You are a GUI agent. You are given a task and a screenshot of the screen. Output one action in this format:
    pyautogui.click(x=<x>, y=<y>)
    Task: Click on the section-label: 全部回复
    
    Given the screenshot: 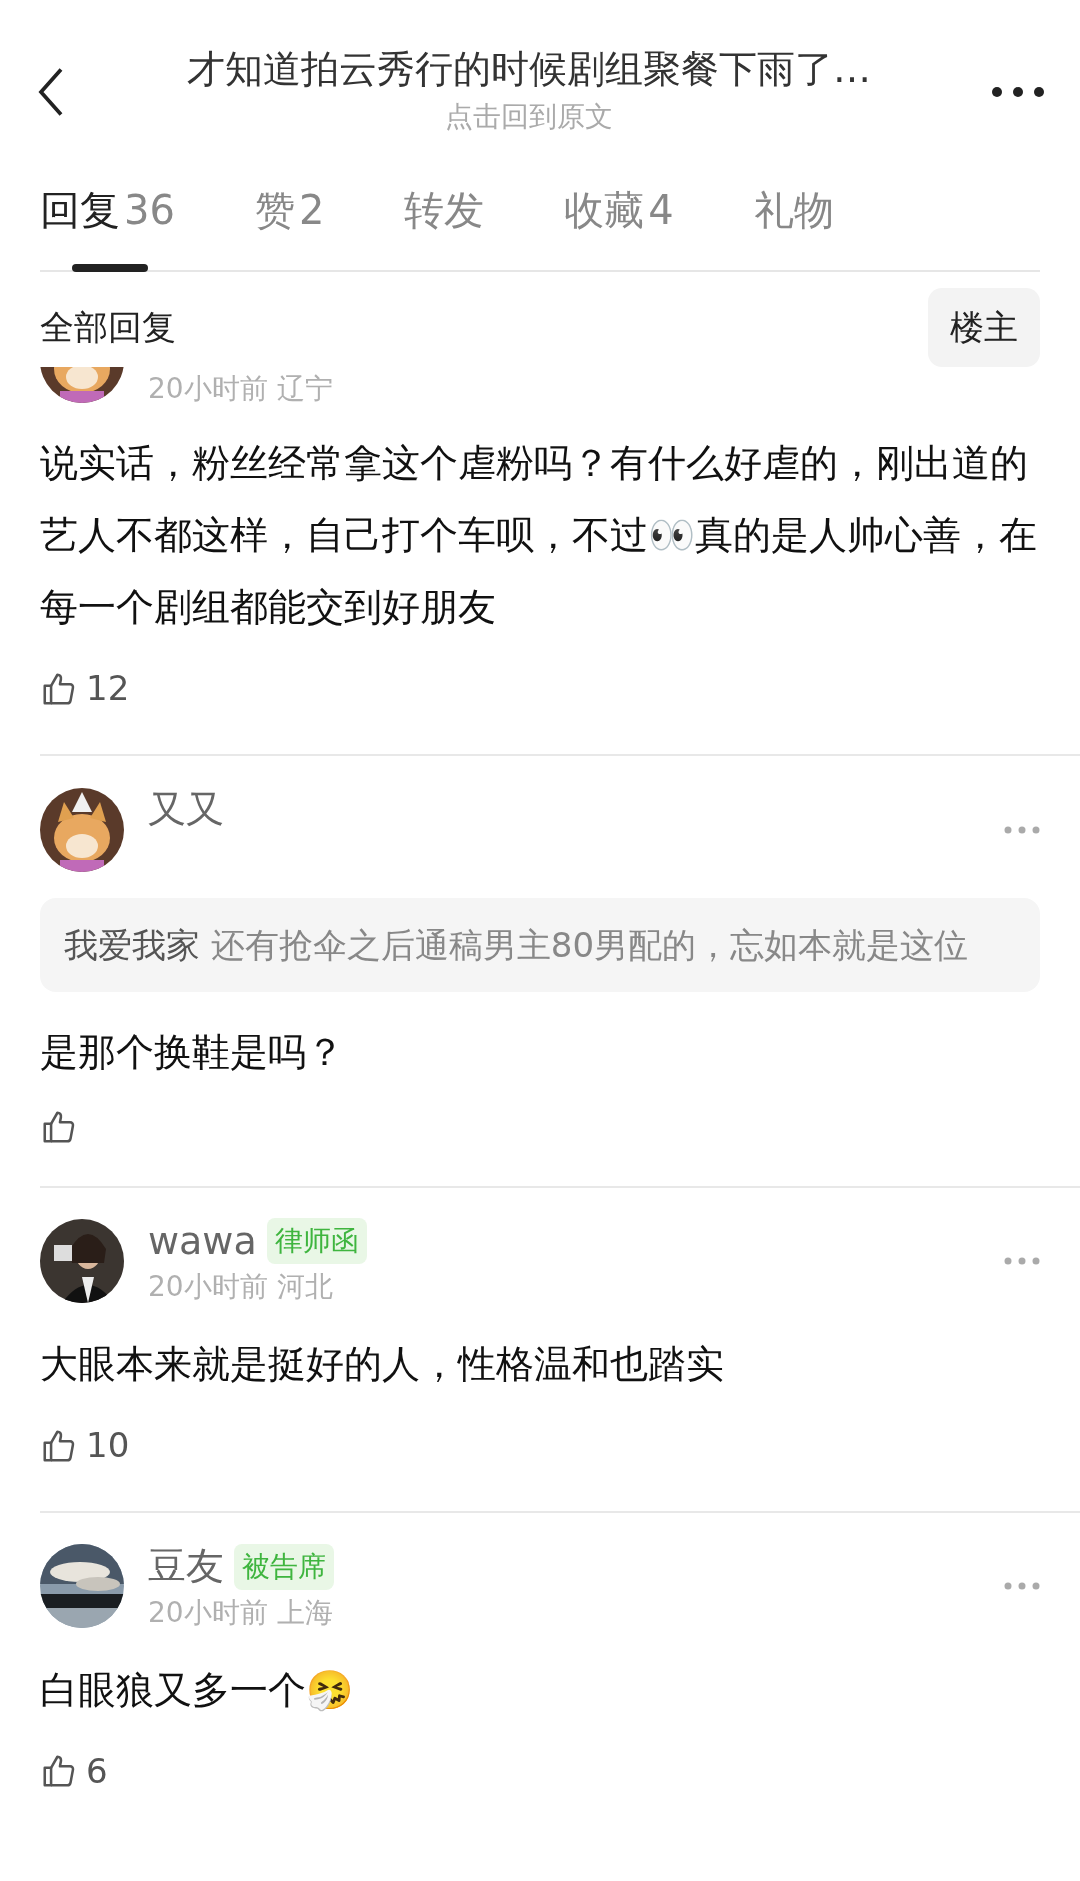 What is the action you would take?
    pyautogui.click(x=108, y=327)
    